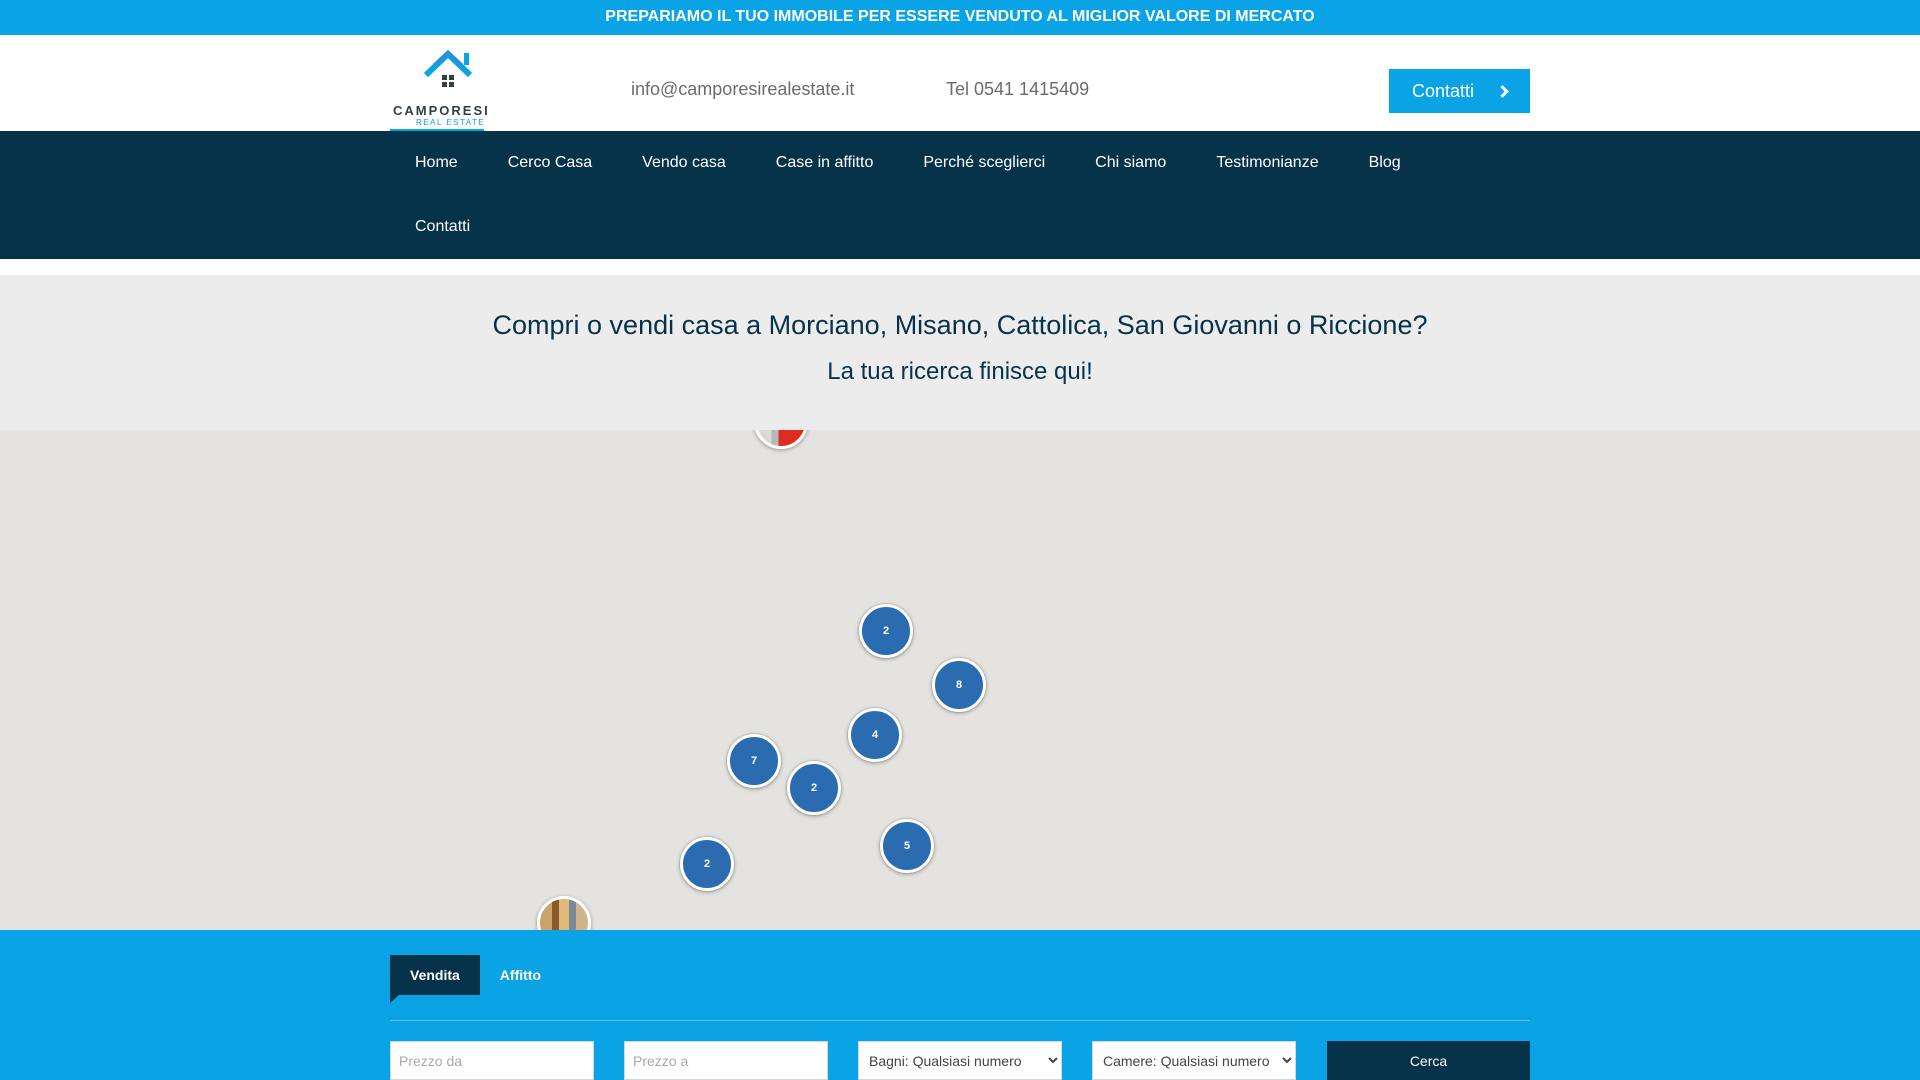  Describe the element at coordinates (492, 1060) in the screenshot. I see `price-from-input` at that location.